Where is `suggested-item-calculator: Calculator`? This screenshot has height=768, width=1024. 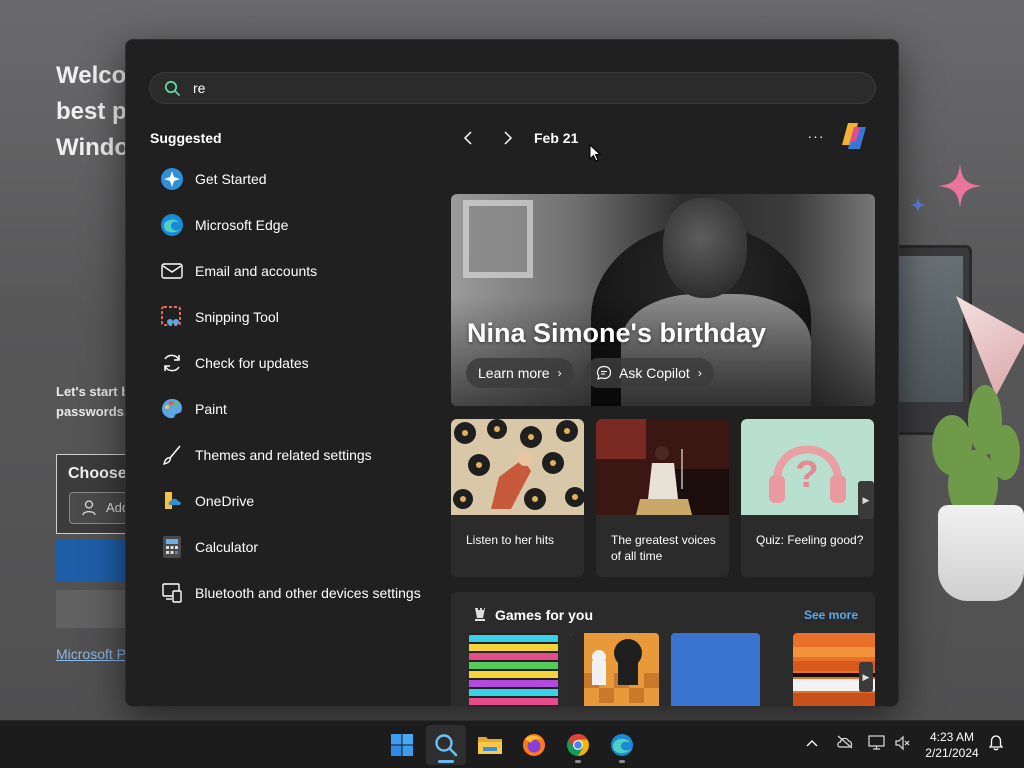
suggested-item-calculator: Calculator is located at coordinates (297, 547).